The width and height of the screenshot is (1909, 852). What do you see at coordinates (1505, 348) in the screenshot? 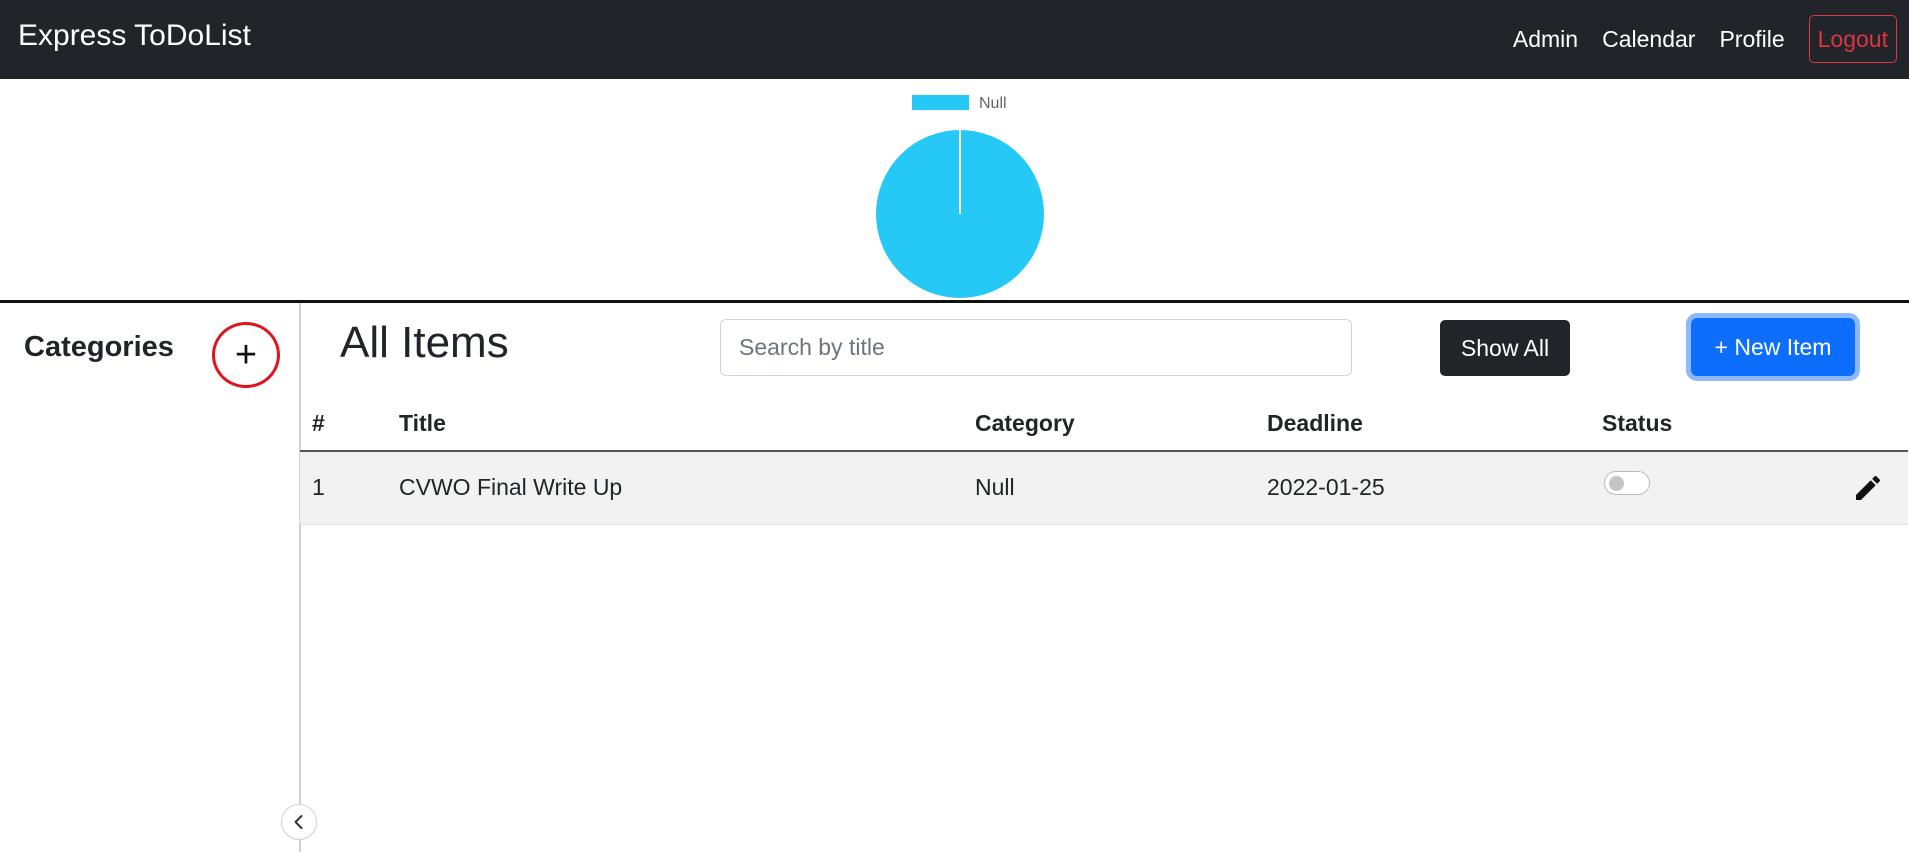
I see `show-all-button: Show All` at bounding box center [1505, 348].